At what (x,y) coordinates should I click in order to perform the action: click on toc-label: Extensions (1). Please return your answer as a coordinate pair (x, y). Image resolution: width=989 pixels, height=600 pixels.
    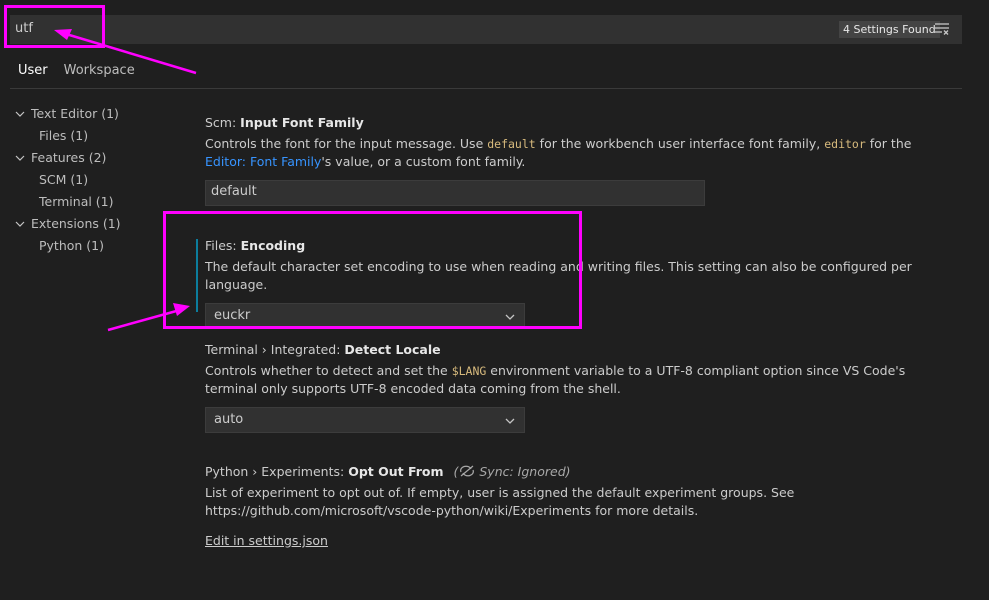
    Looking at the image, I should click on (76, 223).